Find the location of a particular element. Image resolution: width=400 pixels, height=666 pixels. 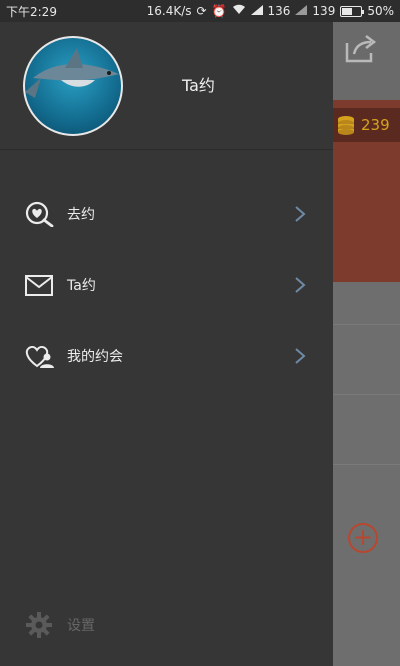

heart-person-icon is located at coordinates (39, 356).